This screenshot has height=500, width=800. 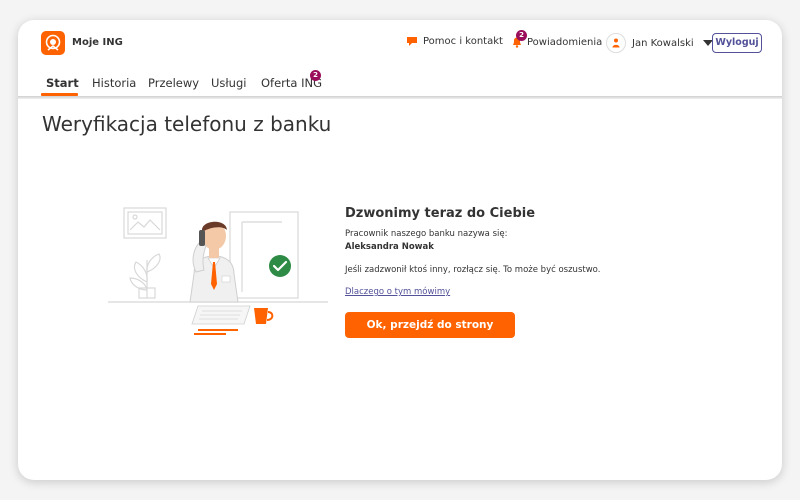 I want to click on tab-start: Start, so click(x=62, y=83).